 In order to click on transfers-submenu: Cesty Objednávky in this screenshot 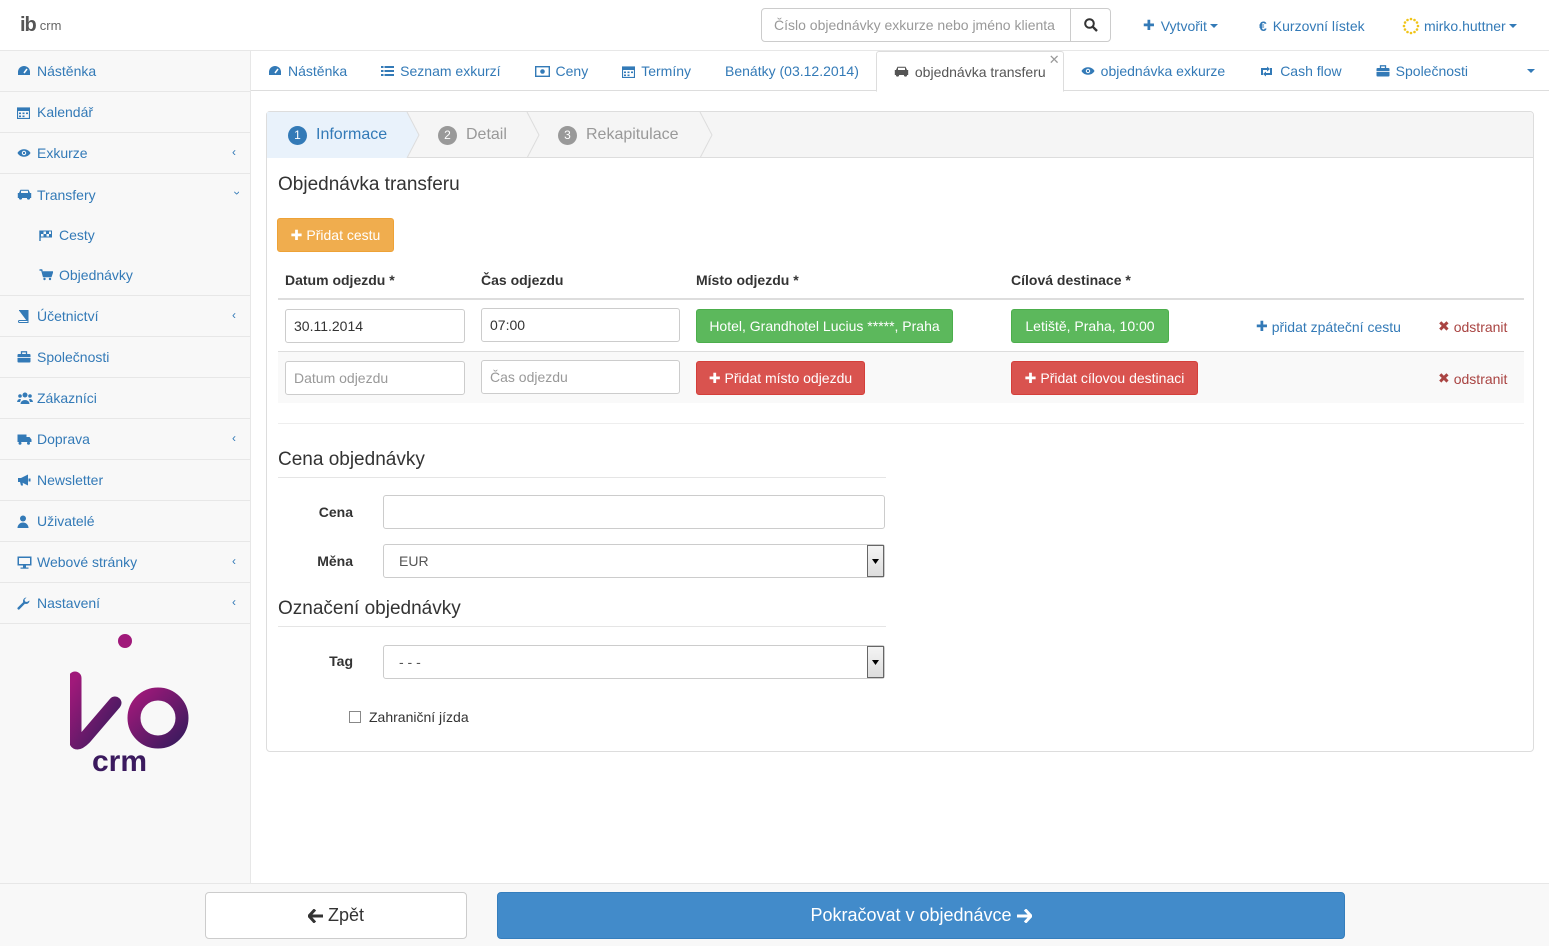, I will do `click(125, 255)`.